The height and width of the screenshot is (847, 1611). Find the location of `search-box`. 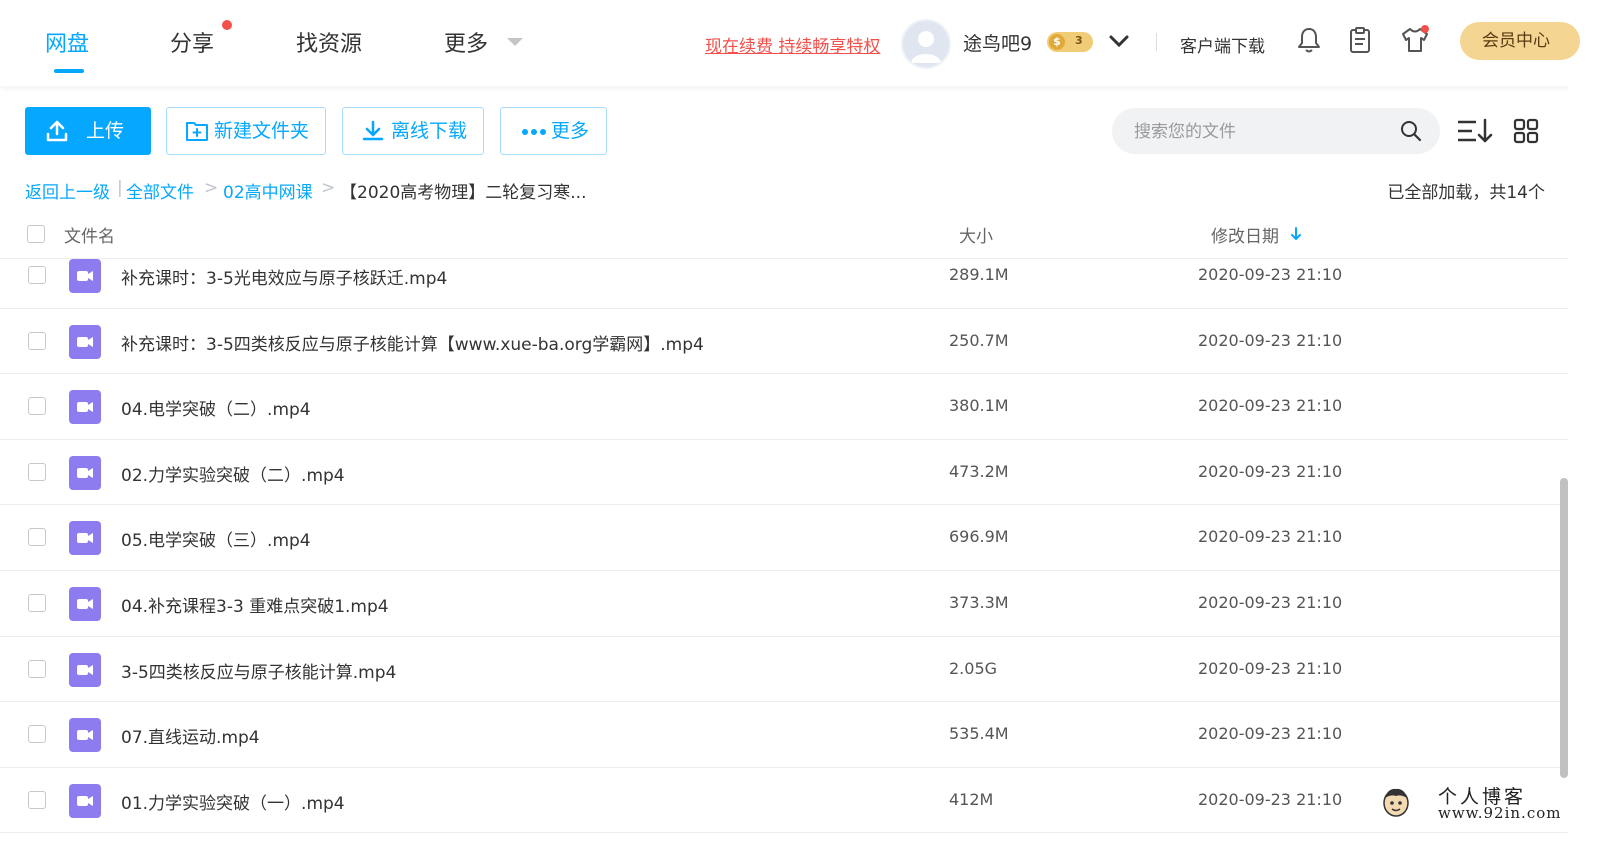

search-box is located at coordinates (1276, 132).